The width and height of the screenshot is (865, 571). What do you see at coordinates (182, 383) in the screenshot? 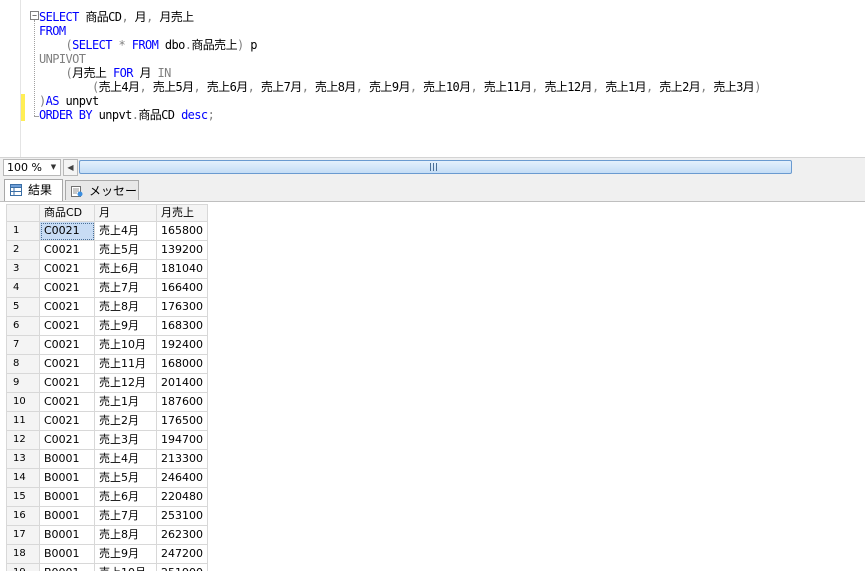
I see `grid-cell: 201400` at bounding box center [182, 383].